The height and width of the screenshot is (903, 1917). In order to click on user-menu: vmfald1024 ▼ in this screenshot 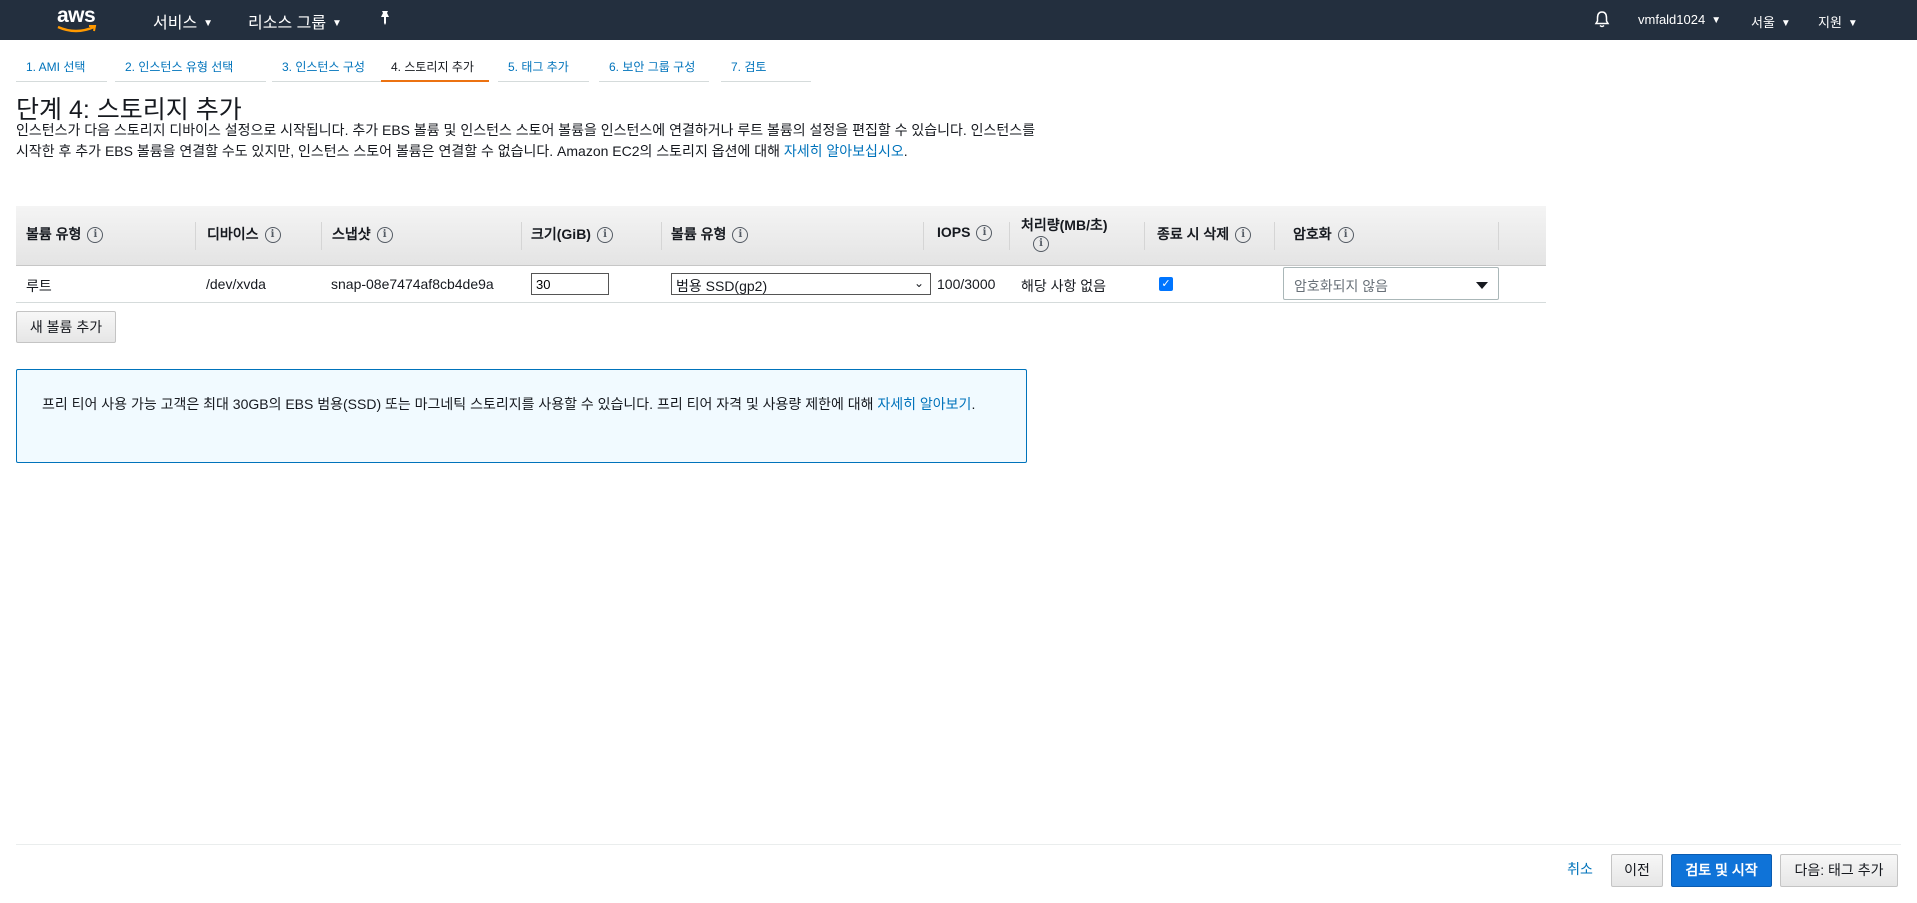, I will do `click(1679, 19)`.